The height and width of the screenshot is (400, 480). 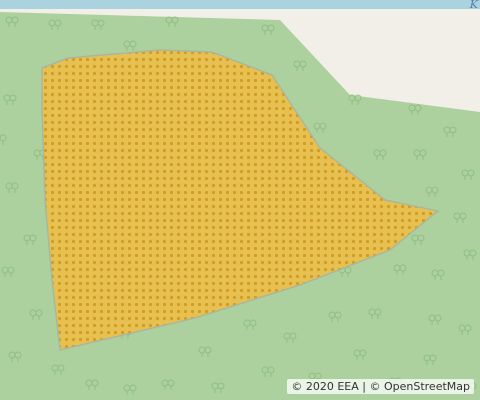 What do you see at coordinates (240, 4) in the screenshot?
I see `water-strip` at bounding box center [240, 4].